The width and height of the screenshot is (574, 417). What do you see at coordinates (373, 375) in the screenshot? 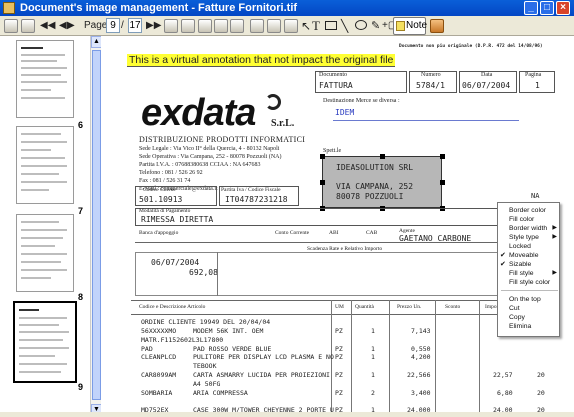
I see `row-qty: 1` at bounding box center [373, 375].